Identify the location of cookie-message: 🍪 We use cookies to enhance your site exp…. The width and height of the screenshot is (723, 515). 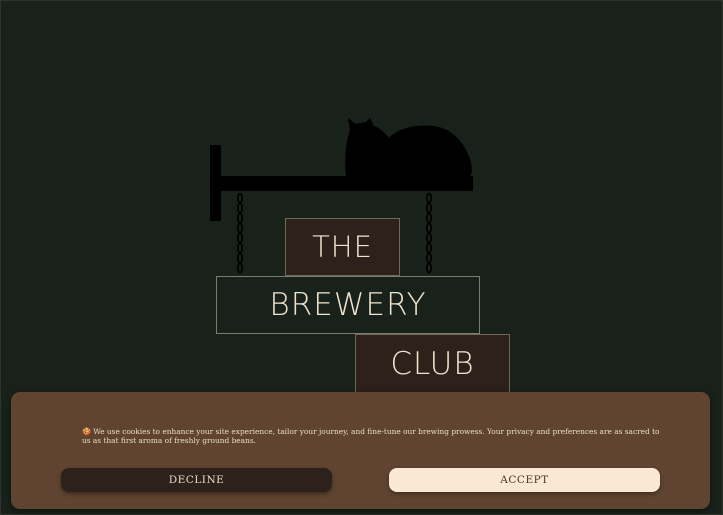
(372, 436).